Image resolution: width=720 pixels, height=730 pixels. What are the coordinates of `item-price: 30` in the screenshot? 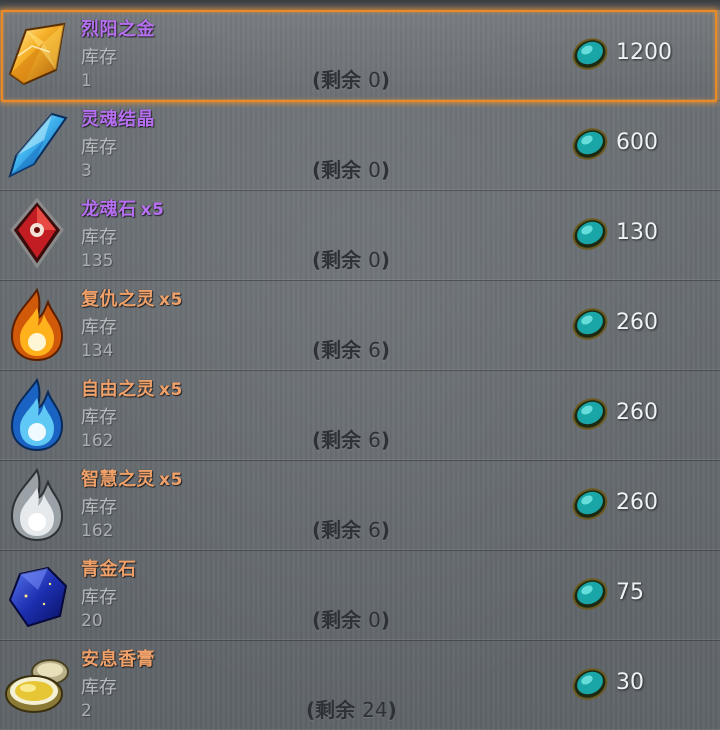 It's located at (630, 682).